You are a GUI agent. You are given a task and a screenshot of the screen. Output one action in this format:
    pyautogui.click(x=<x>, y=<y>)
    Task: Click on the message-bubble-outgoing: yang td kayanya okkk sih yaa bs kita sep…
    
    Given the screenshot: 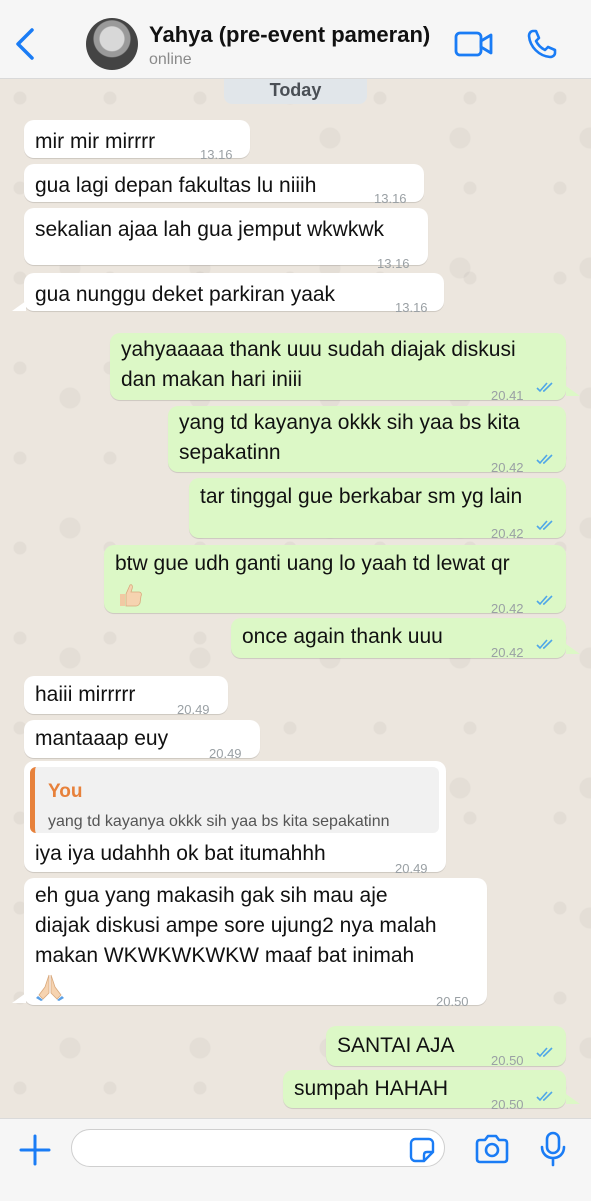 What is the action you would take?
    pyautogui.click(x=367, y=440)
    